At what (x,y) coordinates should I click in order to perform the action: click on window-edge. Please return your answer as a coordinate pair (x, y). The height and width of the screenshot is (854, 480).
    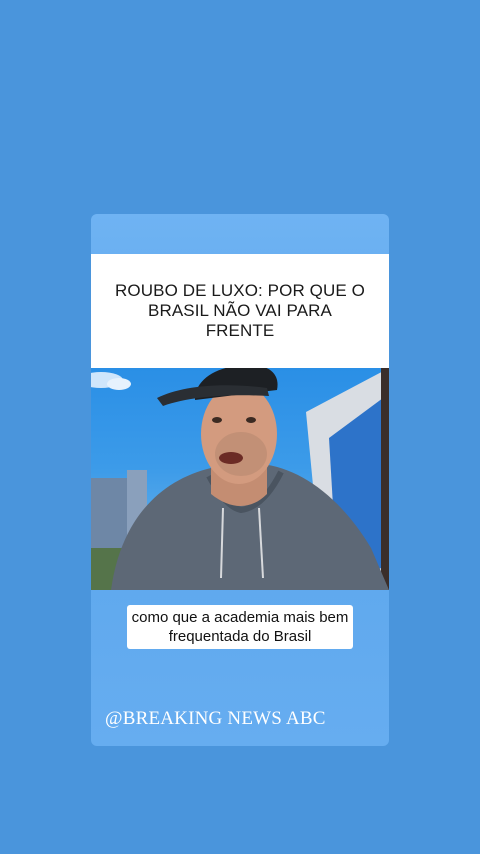
    Looking at the image, I should click on (385, 479).